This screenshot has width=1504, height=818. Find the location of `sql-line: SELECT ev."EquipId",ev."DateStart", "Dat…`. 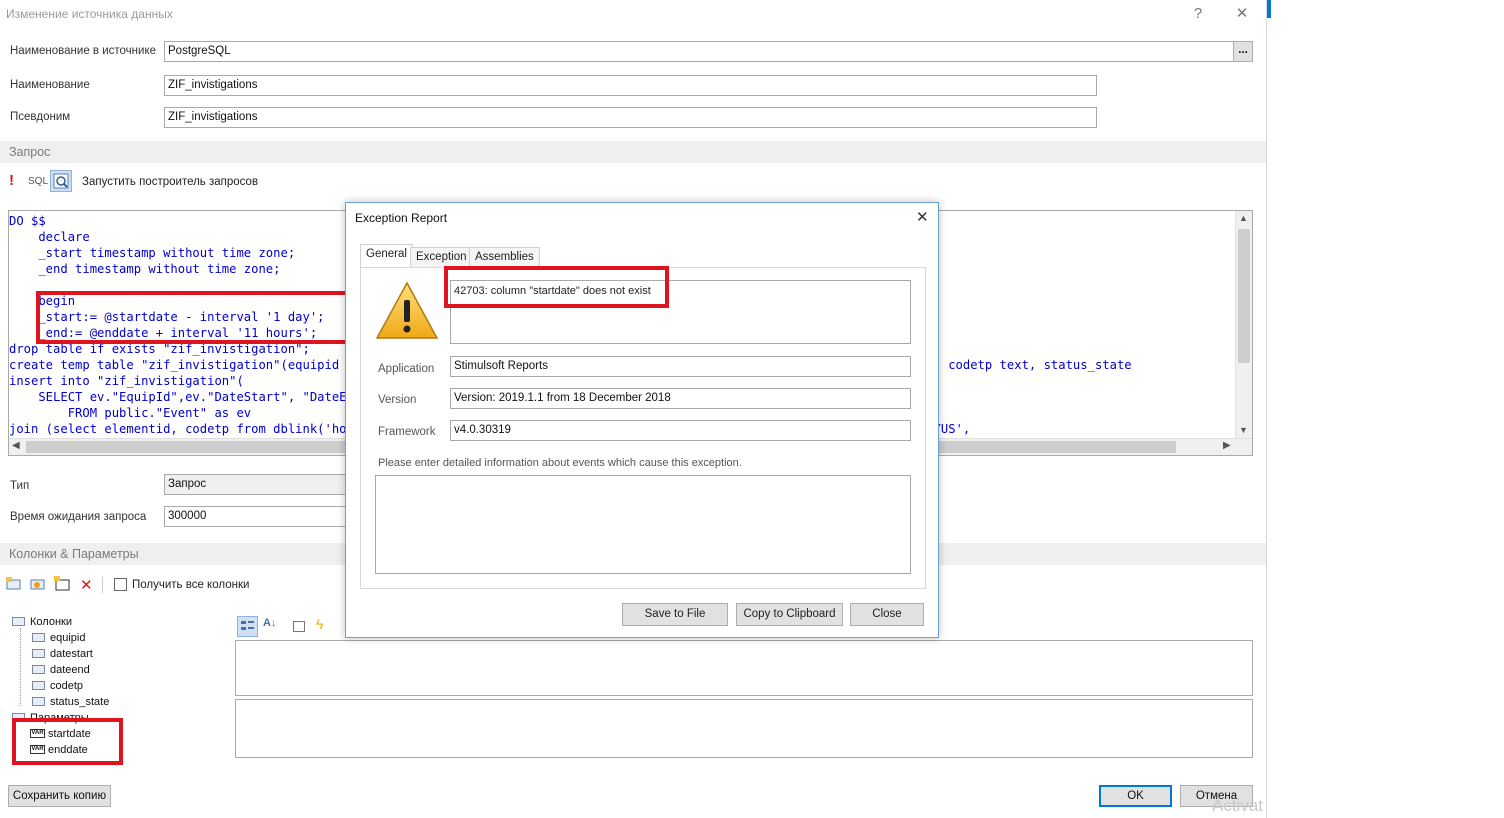

sql-line: SELECT ev."EquipId",ev."DateStart", "Dat… is located at coordinates (189, 397).